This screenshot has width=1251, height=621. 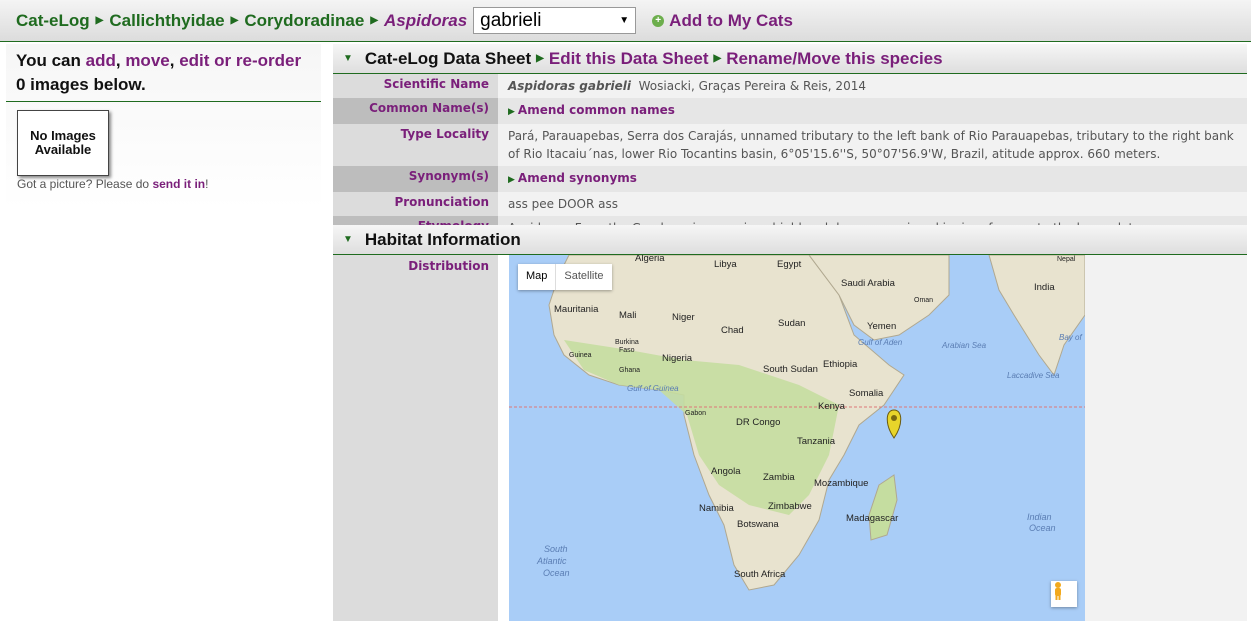 What do you see at coordinates (790, 506) in the screenshot?
I see `map-label: Zimbabwe` at bounding box center [790, 506].